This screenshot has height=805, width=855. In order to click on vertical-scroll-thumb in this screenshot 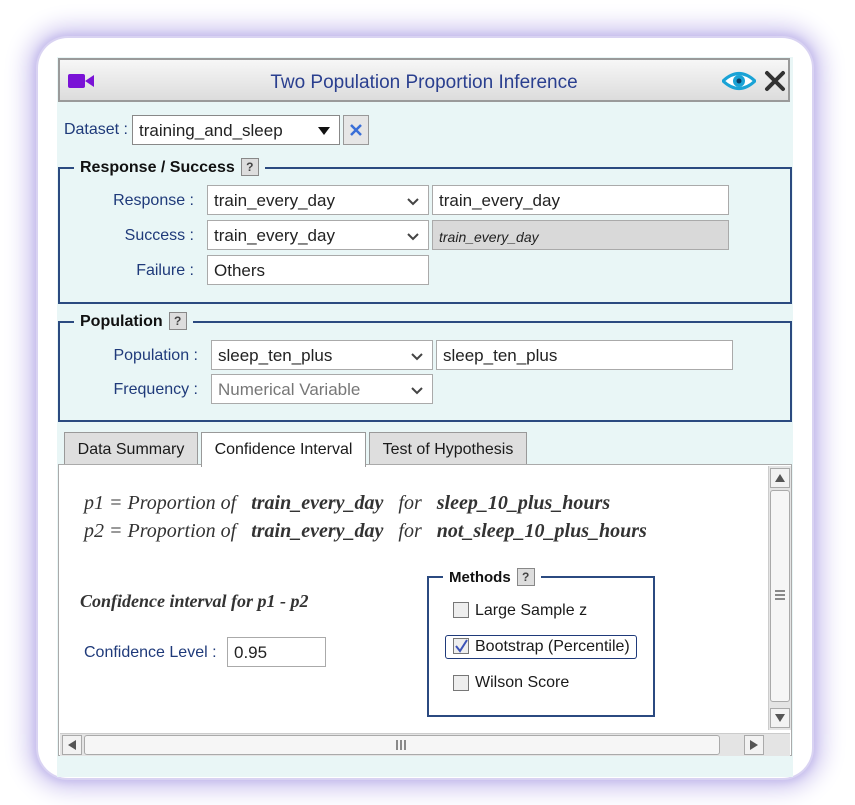, I will do `click(780, 596)`.